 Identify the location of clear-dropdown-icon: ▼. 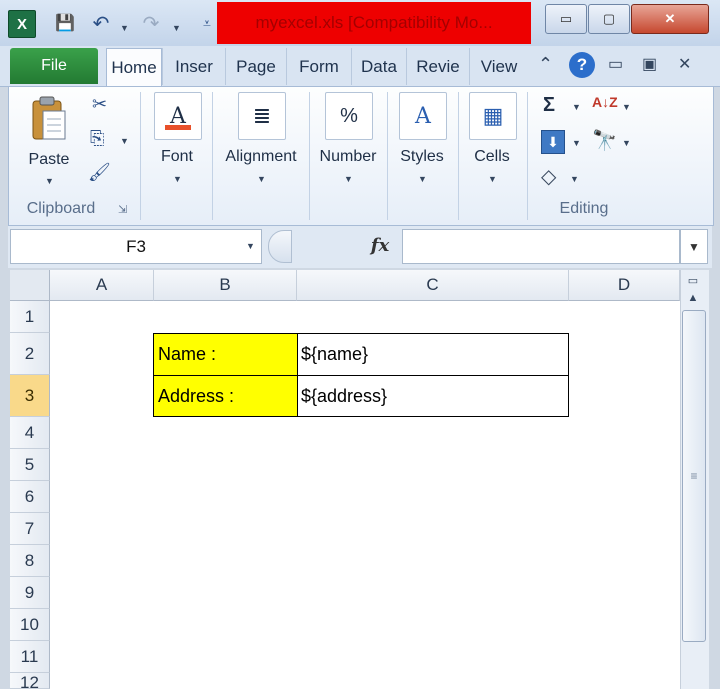
(574, 179).